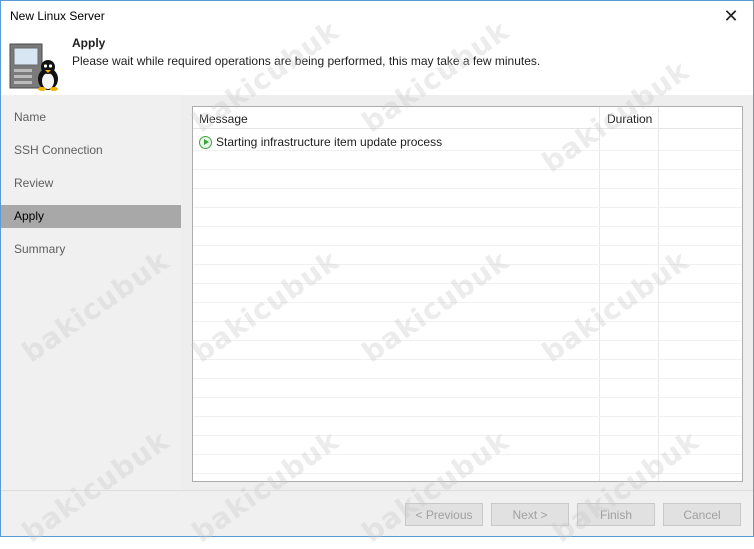 This screenshot has height=549, width=754. What do you see at coordinates (530, 514) in the screenshot?
I see `next-button: Next >` at bounding box center [530, 514].